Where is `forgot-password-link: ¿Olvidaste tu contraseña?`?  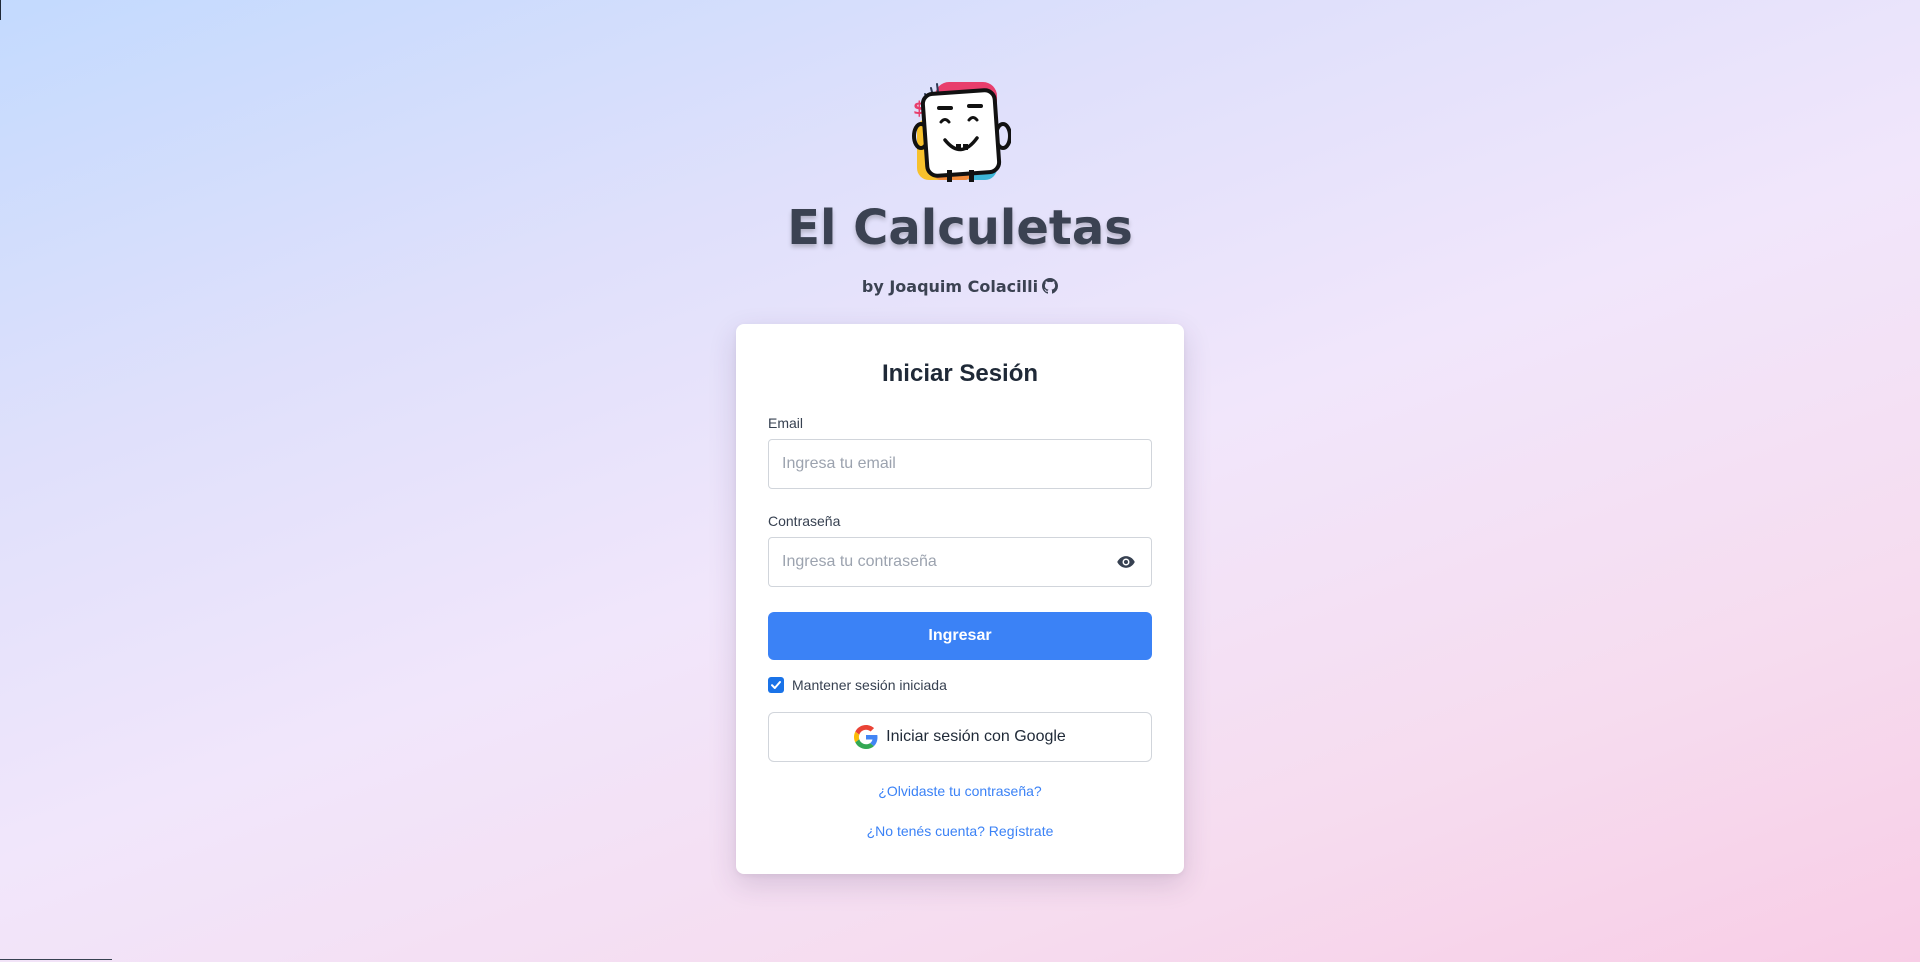 forgot-password-link: ¿Olvidaste tu contraseña? is located at coordinates (960, 791).